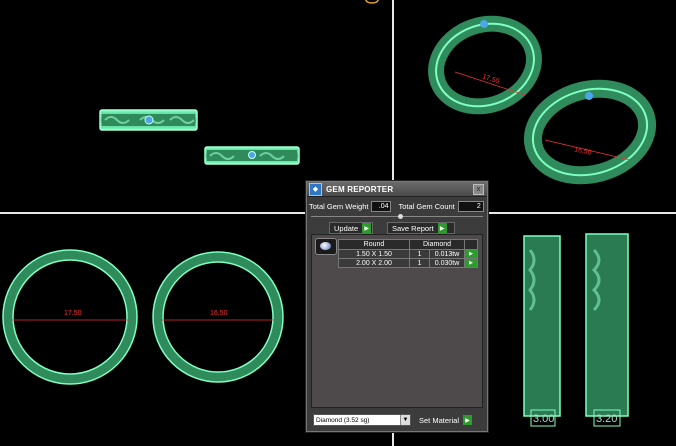 The image size is (676, 446). Describe the element at coordinates (397, 206) in the screenshot. I see `totals-row: Total Gem Weight .04 Total Gem Count 2` at that location.